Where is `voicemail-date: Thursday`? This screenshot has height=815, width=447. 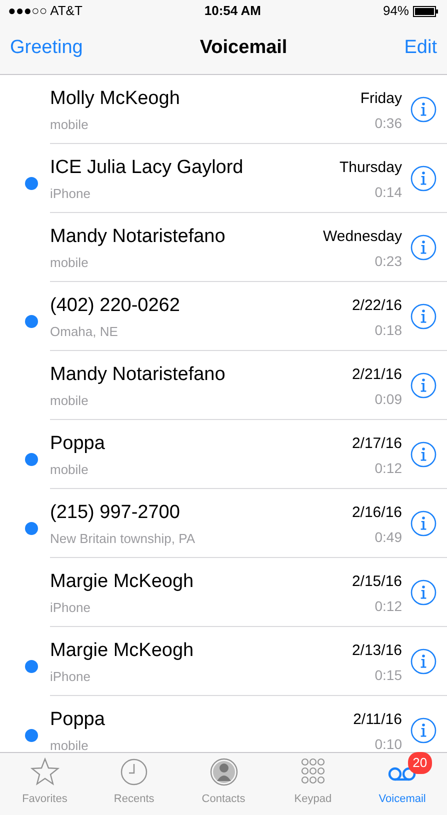 voicemail-date: Thursday is located at coordinates (370, 168).